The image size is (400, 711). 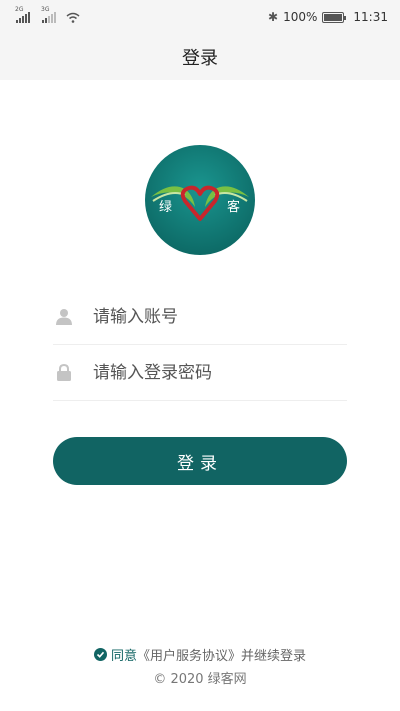 I want to click on password-input, so click(x=208, y=372).